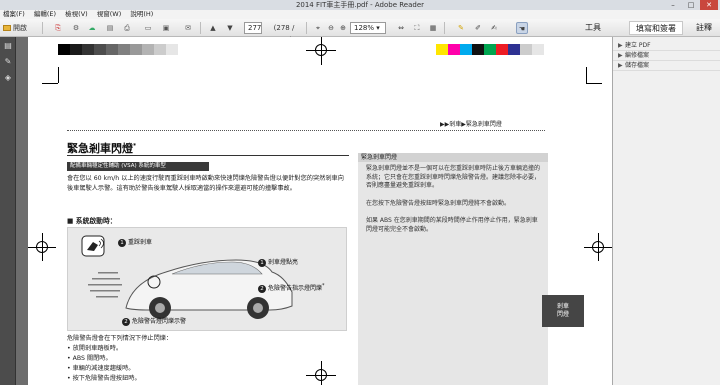 The width and height of the screenshot is (720, 385). I want to click on header-rule, so click(306, 130).